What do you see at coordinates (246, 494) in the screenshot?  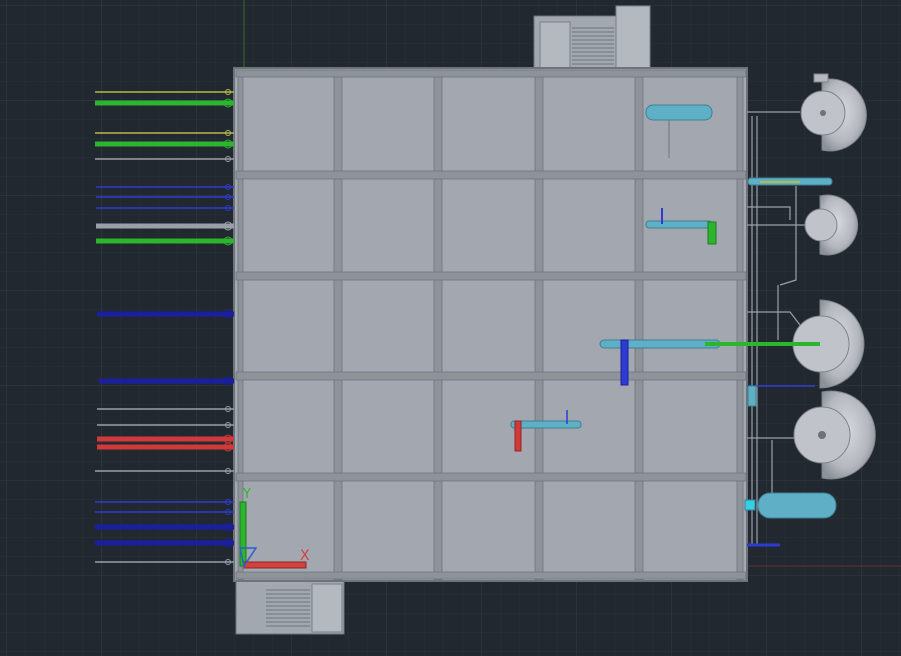 I see `ucs-y-label: Y` at bounding box center [246, 494].